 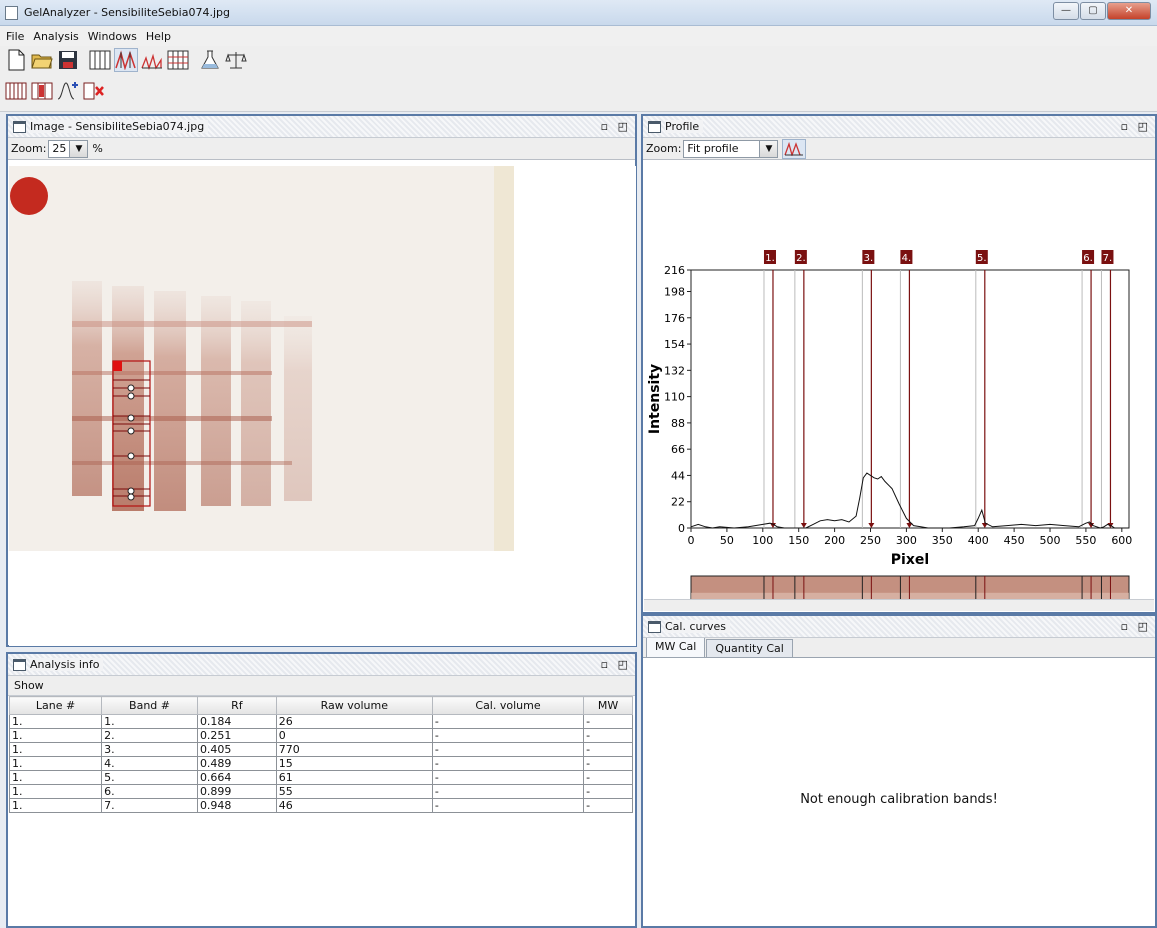 I want to click on menu-windows: Windows, so click(x=112, y=36).